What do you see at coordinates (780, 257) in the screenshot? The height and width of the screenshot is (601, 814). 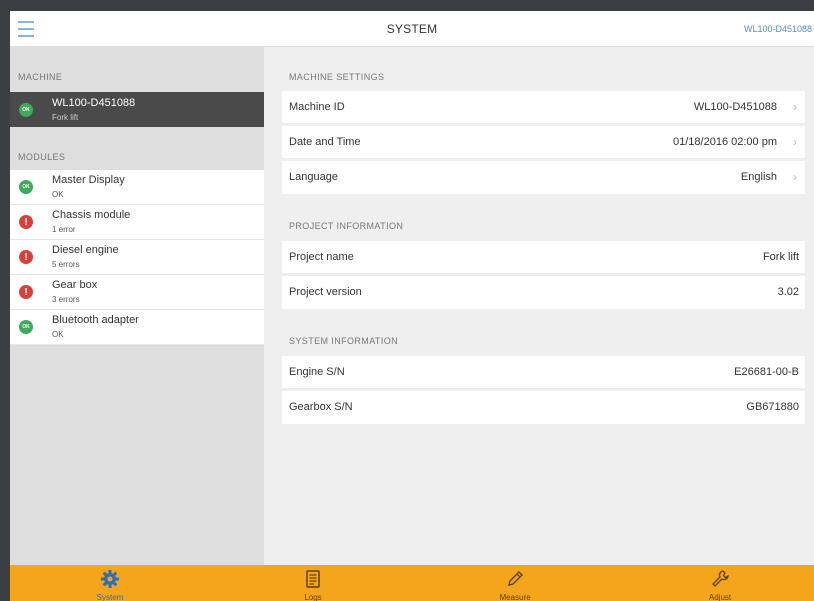 I see `row-value: Fork lift` at bounding box center [780, 257].